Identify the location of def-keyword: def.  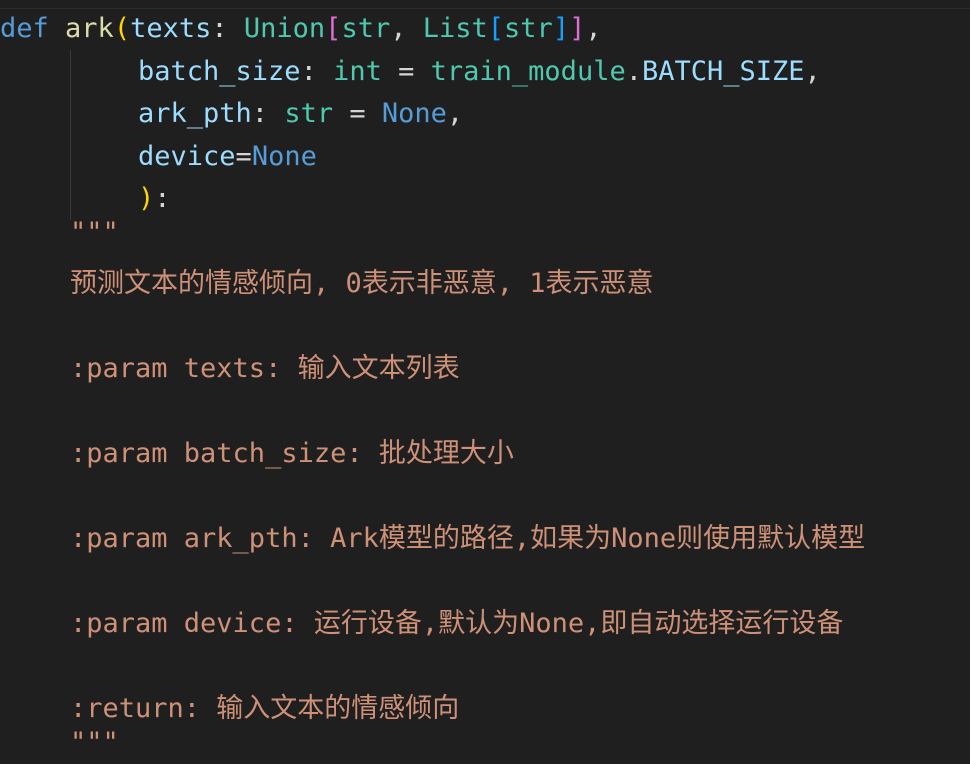
(24, 28).